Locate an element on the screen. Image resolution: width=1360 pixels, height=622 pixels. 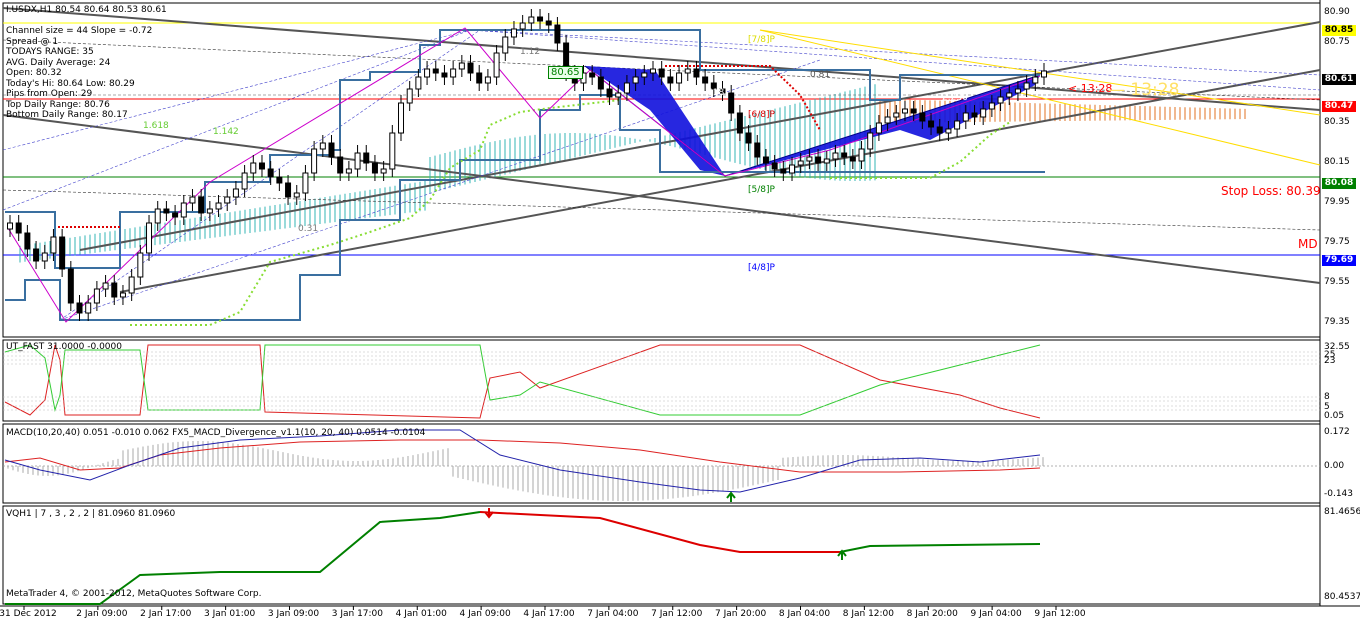
price-tick: 80.35 is located at coordinates (1337, 122).